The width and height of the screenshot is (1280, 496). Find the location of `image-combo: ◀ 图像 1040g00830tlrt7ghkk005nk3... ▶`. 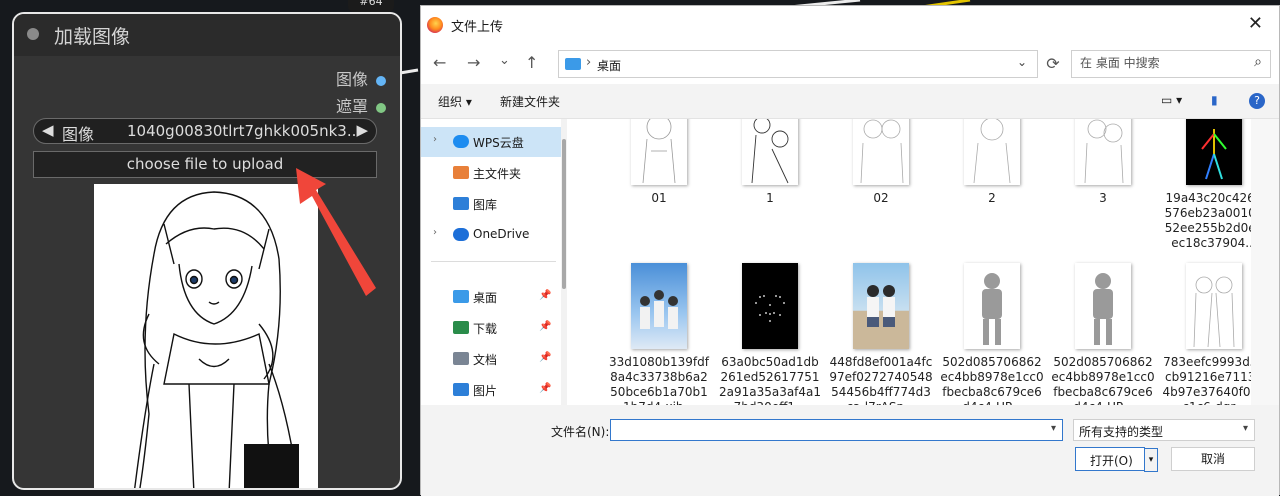

image-combo: ◀ 图像 1040g00830tlrt7ghkk005nk3... ▶ is located at coordinates (205, 131).